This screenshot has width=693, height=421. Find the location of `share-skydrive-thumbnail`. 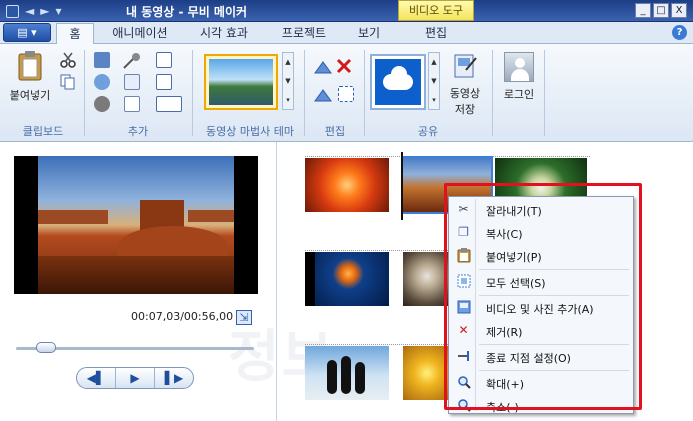

share-skydrive-thumbnail is located at coordinates (398, 82).